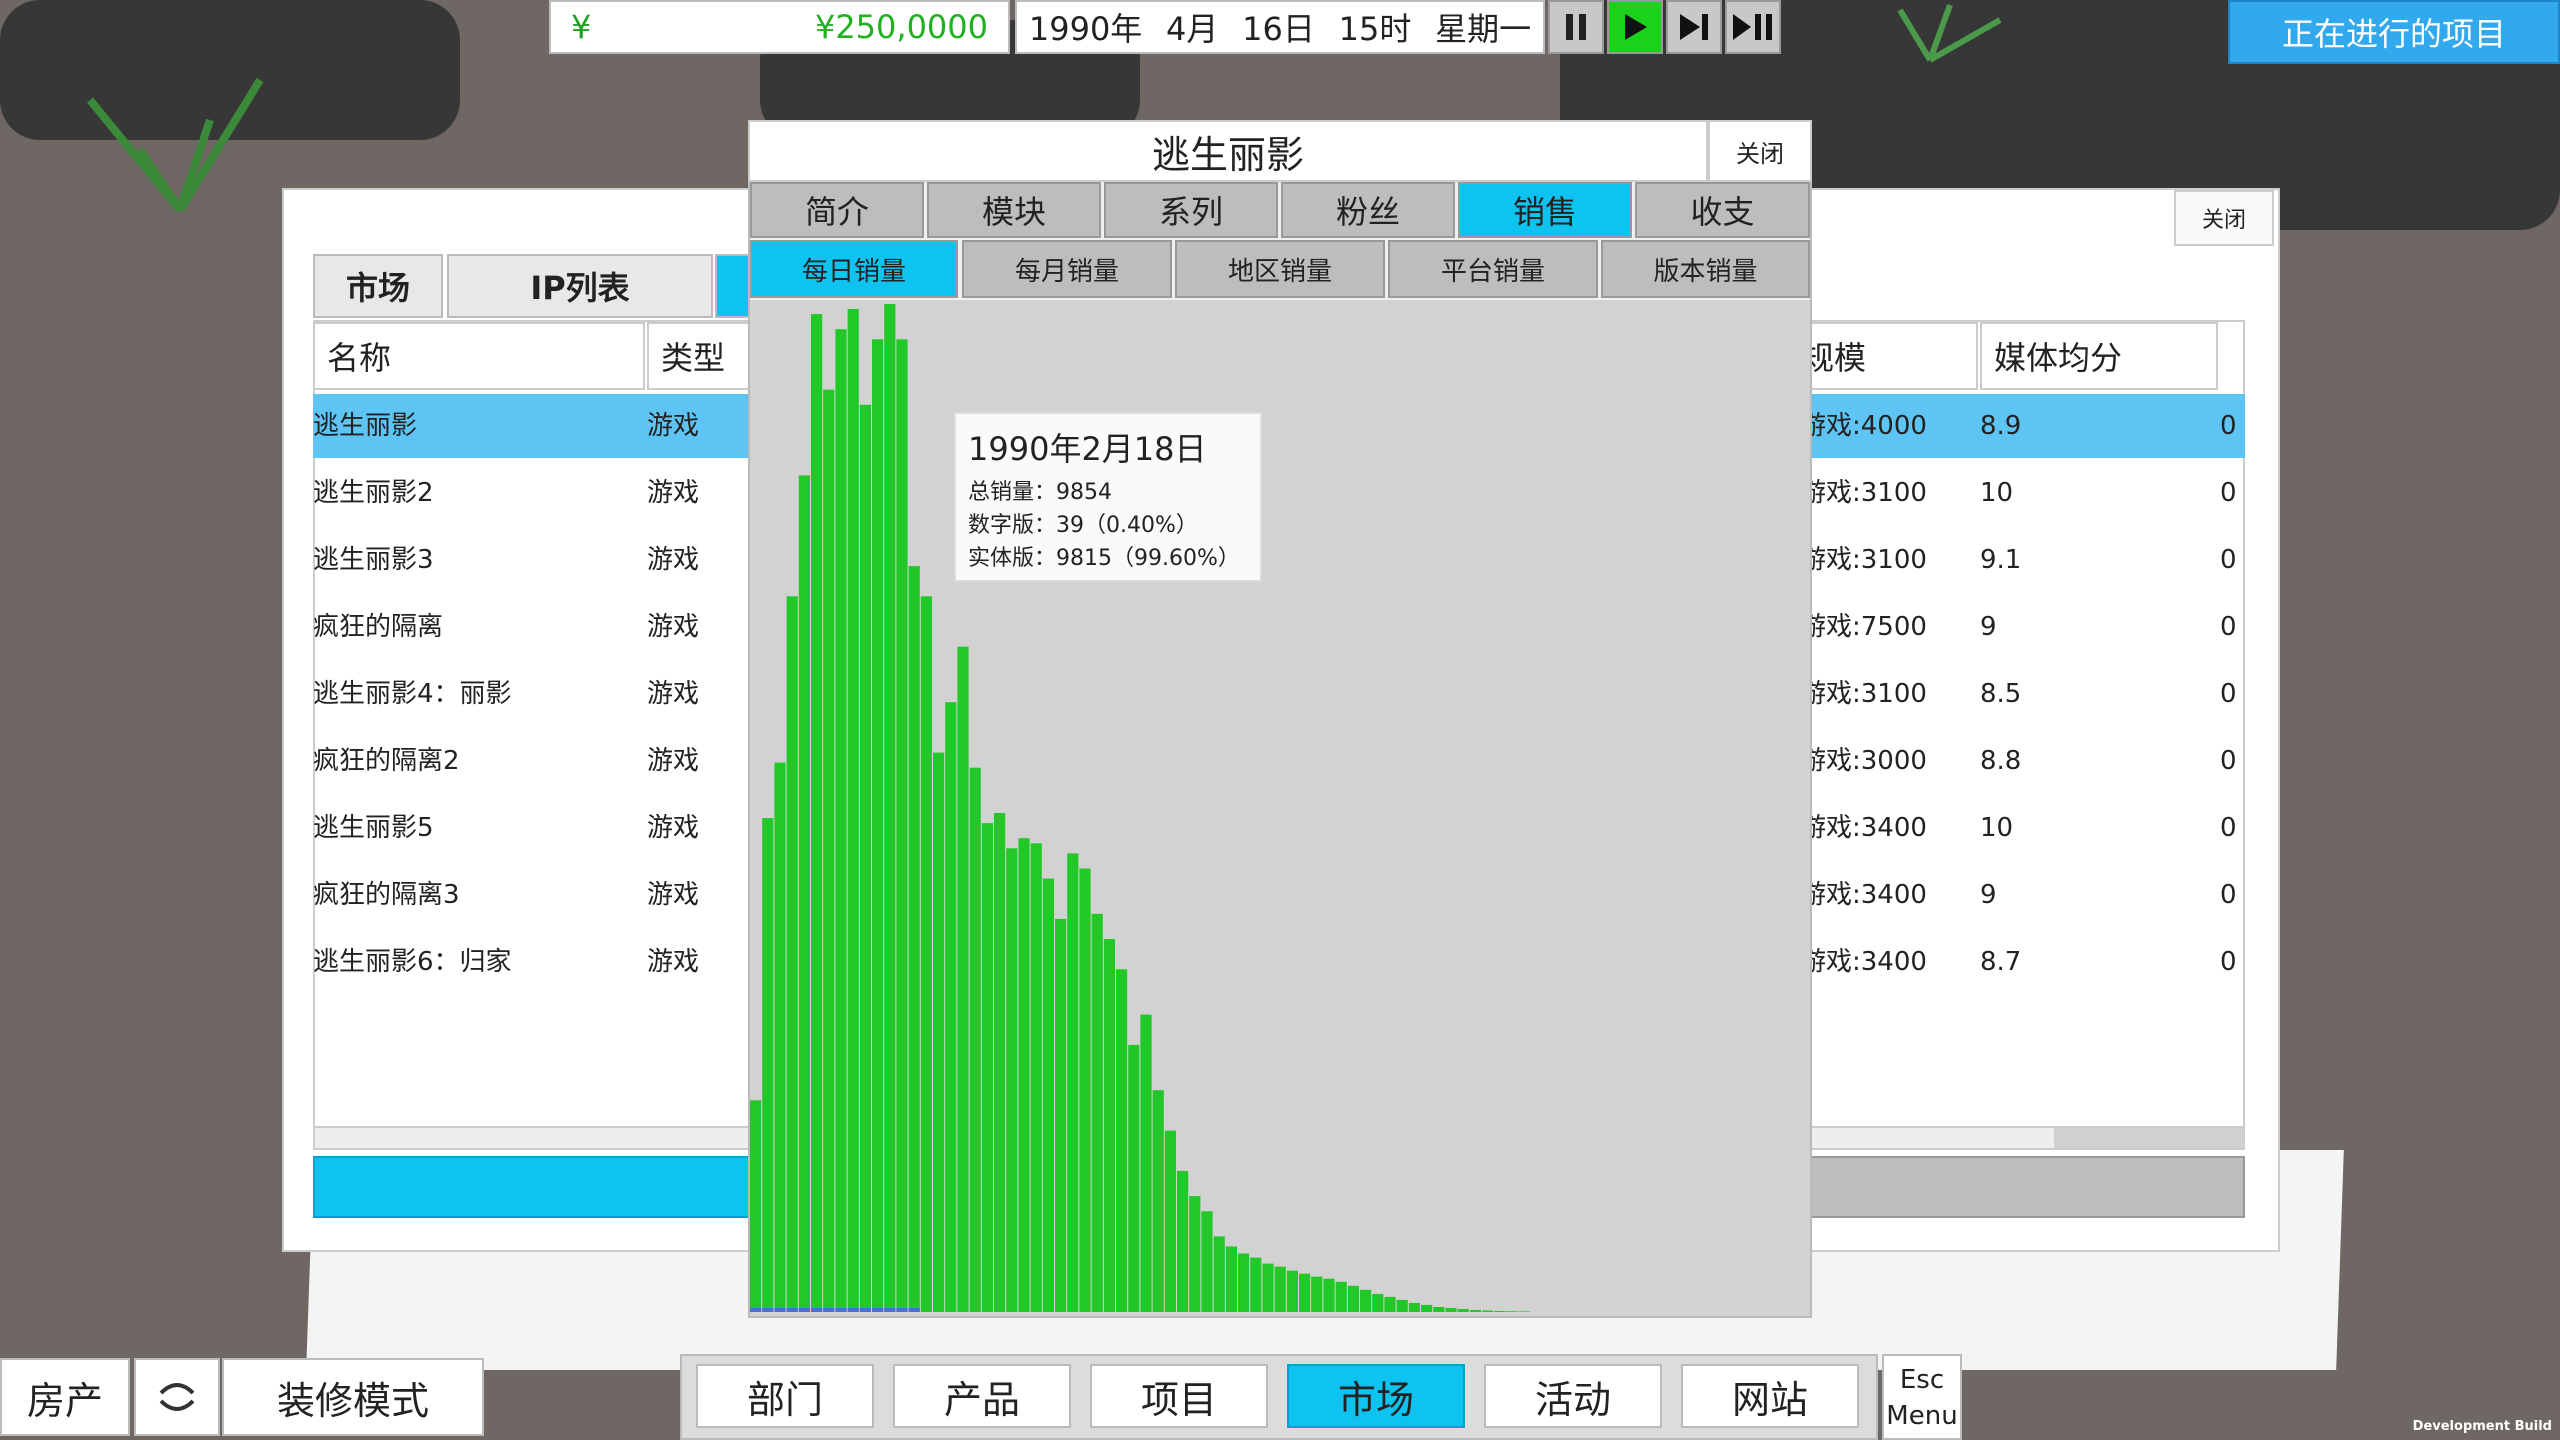  I want to click on scrollbar-thumb, so click(2149, 1138).